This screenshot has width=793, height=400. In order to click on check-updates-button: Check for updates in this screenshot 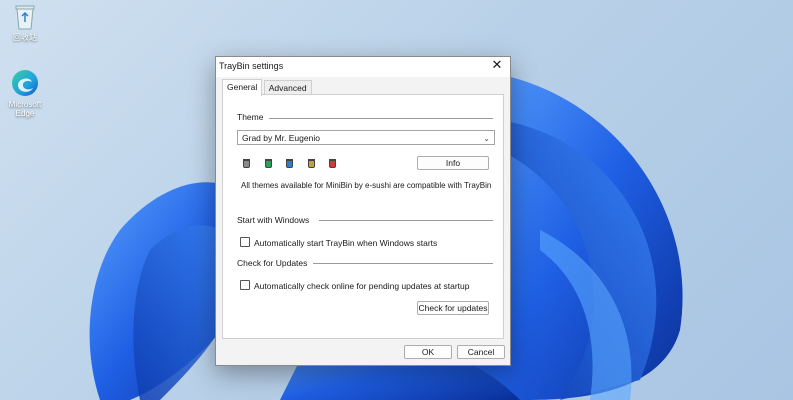, I will do `click(453, 308)`.